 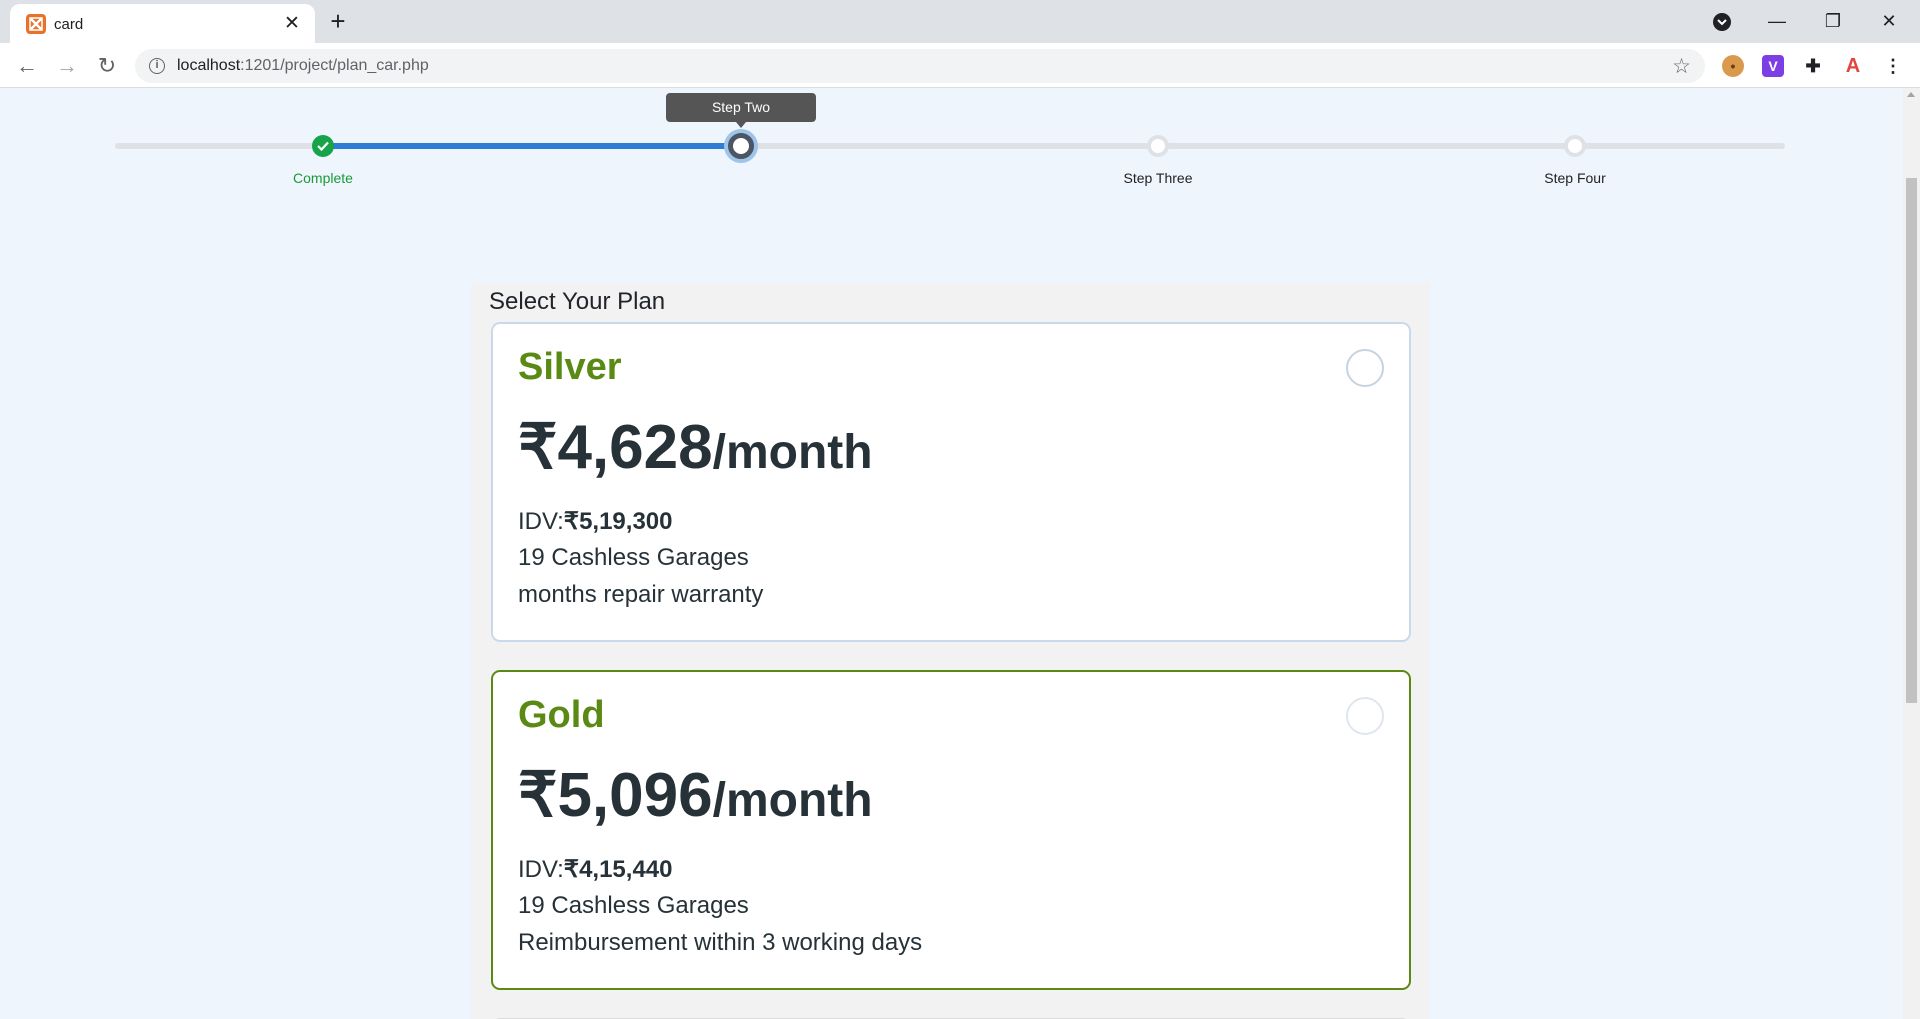 I want to click on restore-icon: ❐, so click(x=1833, y=21).